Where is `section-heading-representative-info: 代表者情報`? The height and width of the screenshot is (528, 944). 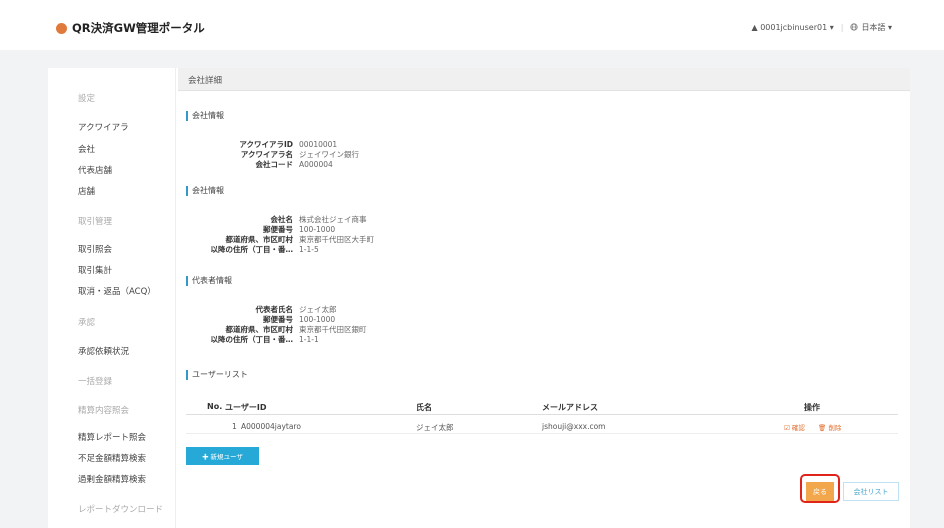
section-heading-representative-info: 代表者情報 is located at coordinates (209, 281).